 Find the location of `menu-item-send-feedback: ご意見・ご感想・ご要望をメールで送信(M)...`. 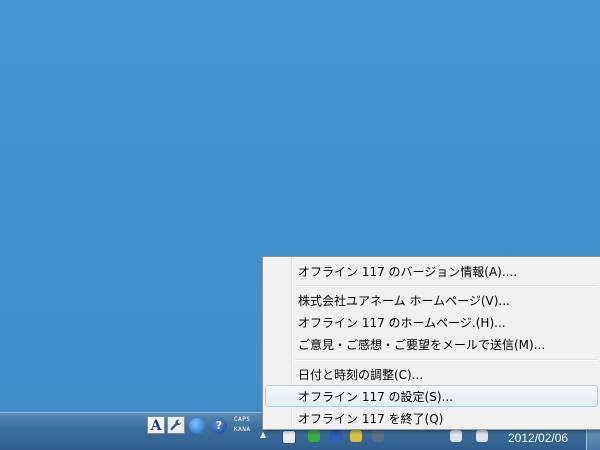

menu-item-send-feedback: ご意見・ご感想・ご要望をメールで送信(M)... is located at coordinates (431, 344).